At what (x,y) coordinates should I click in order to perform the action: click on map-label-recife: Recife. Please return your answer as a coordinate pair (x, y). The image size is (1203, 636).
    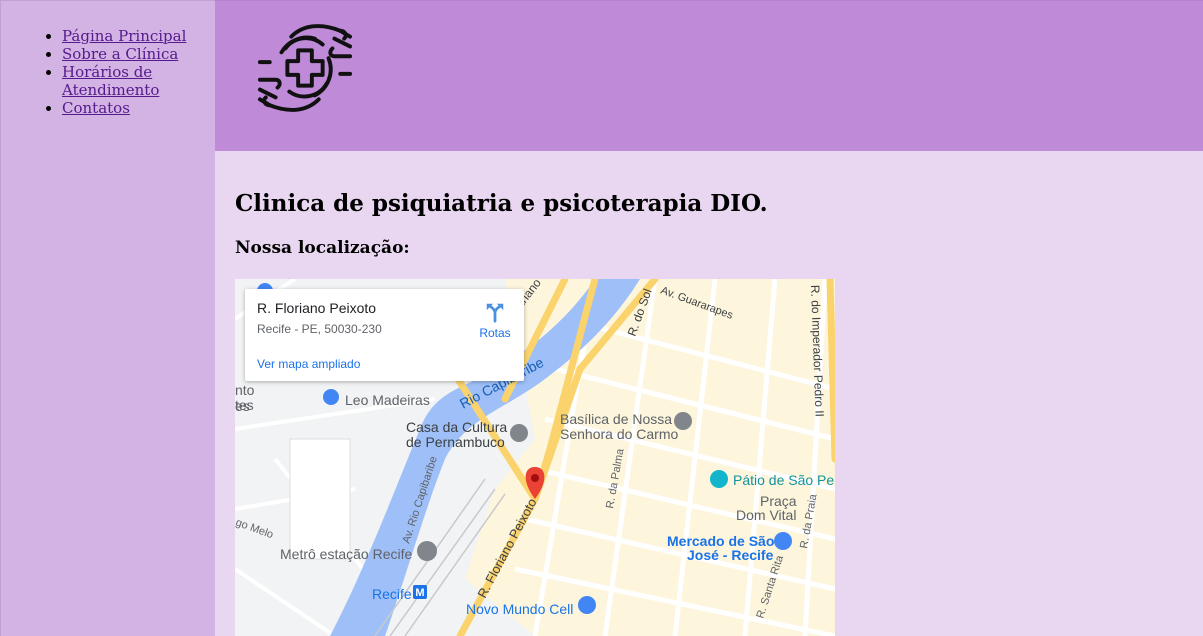
    Looking at the image, I should click on (392, 594).